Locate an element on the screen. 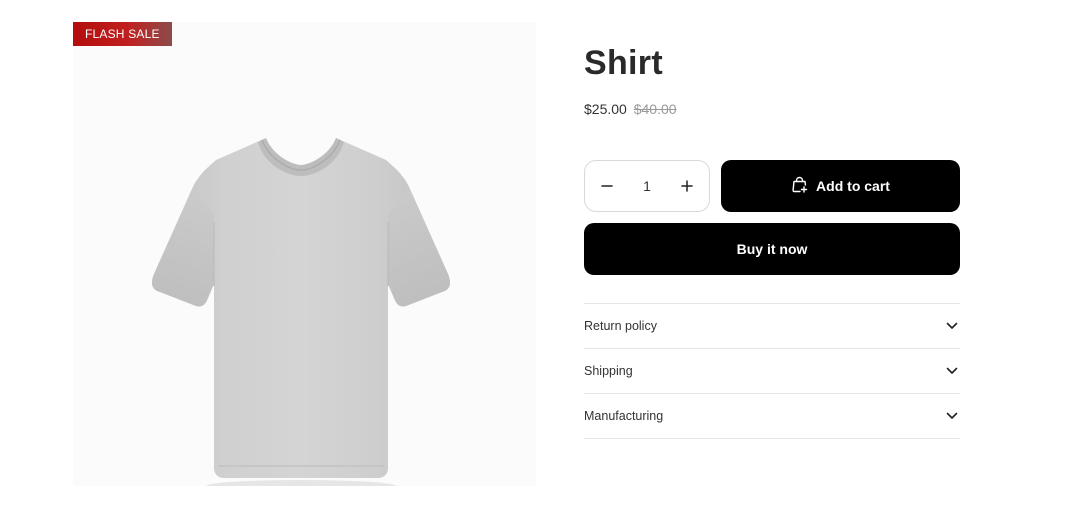  minus-icon is located at coordinates (607, 186).